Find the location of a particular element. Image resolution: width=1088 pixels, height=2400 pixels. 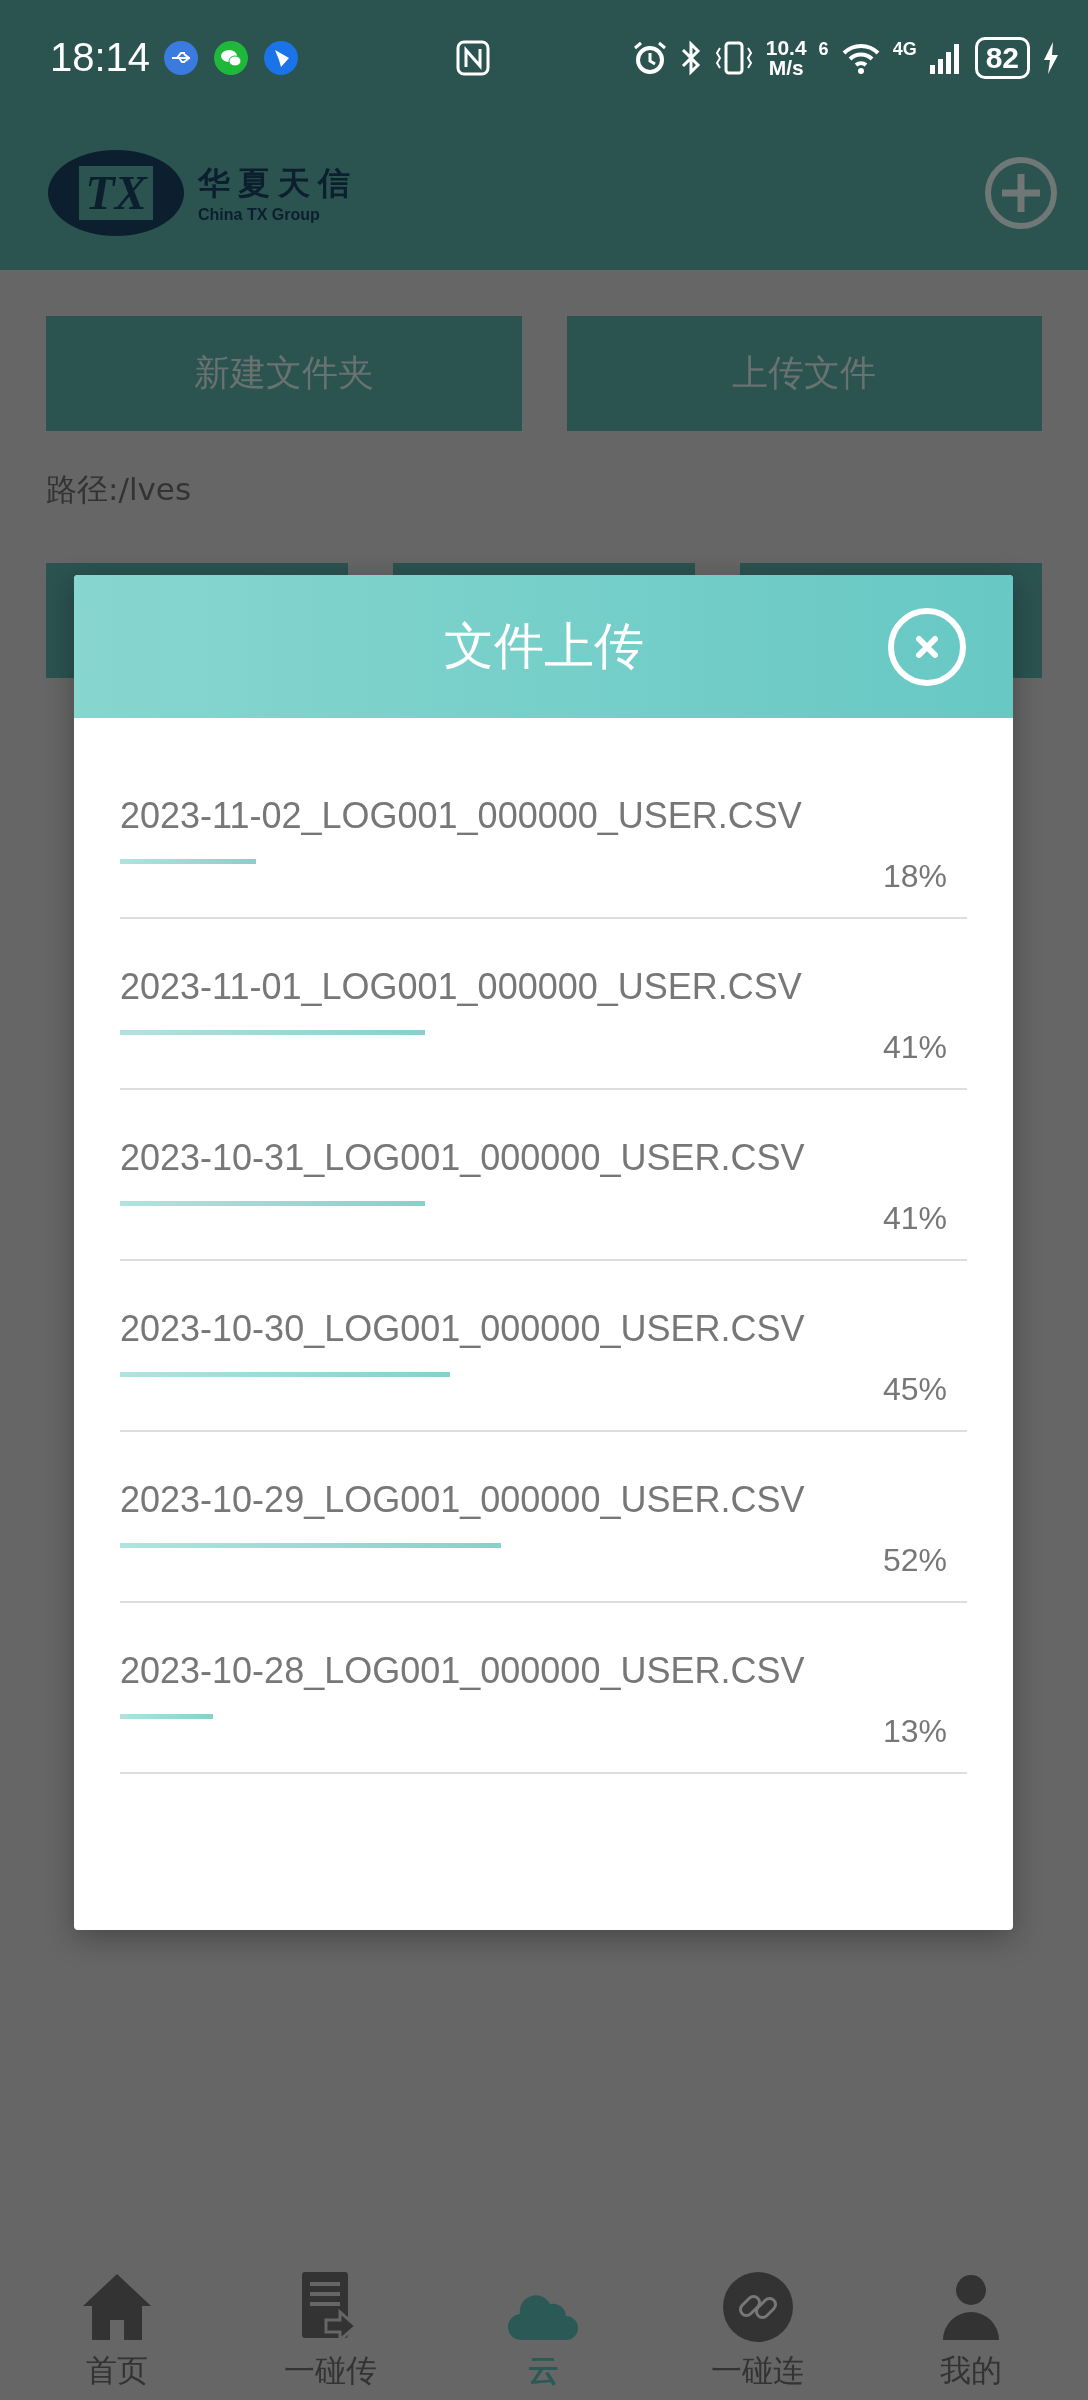

alarm-icon is located at coordinates (649, 57).